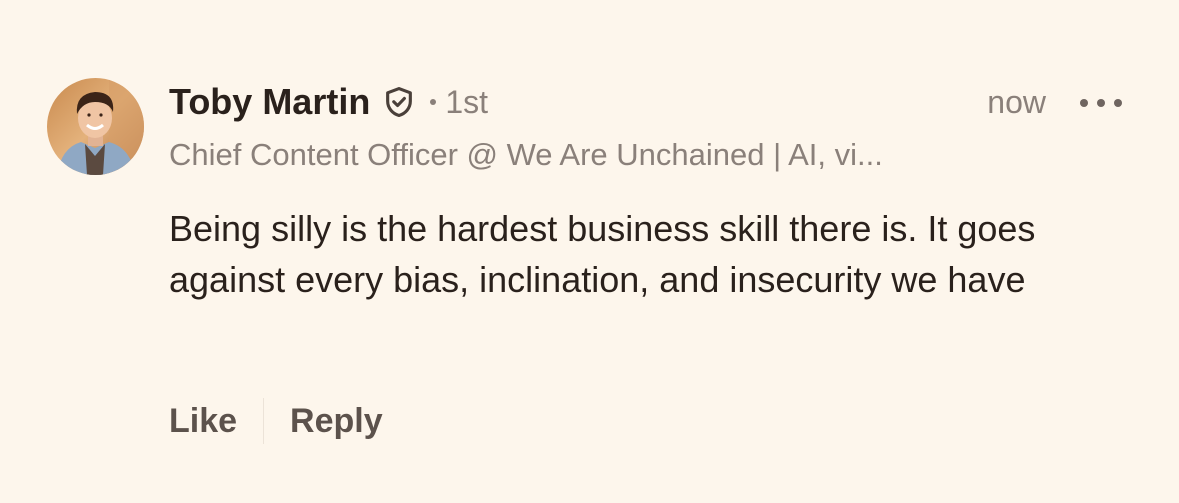 The image size is (1179, 503). Describe the element at coordinates (467, 101) in the screenshot. I see `connection-degree: 1st` at that location.